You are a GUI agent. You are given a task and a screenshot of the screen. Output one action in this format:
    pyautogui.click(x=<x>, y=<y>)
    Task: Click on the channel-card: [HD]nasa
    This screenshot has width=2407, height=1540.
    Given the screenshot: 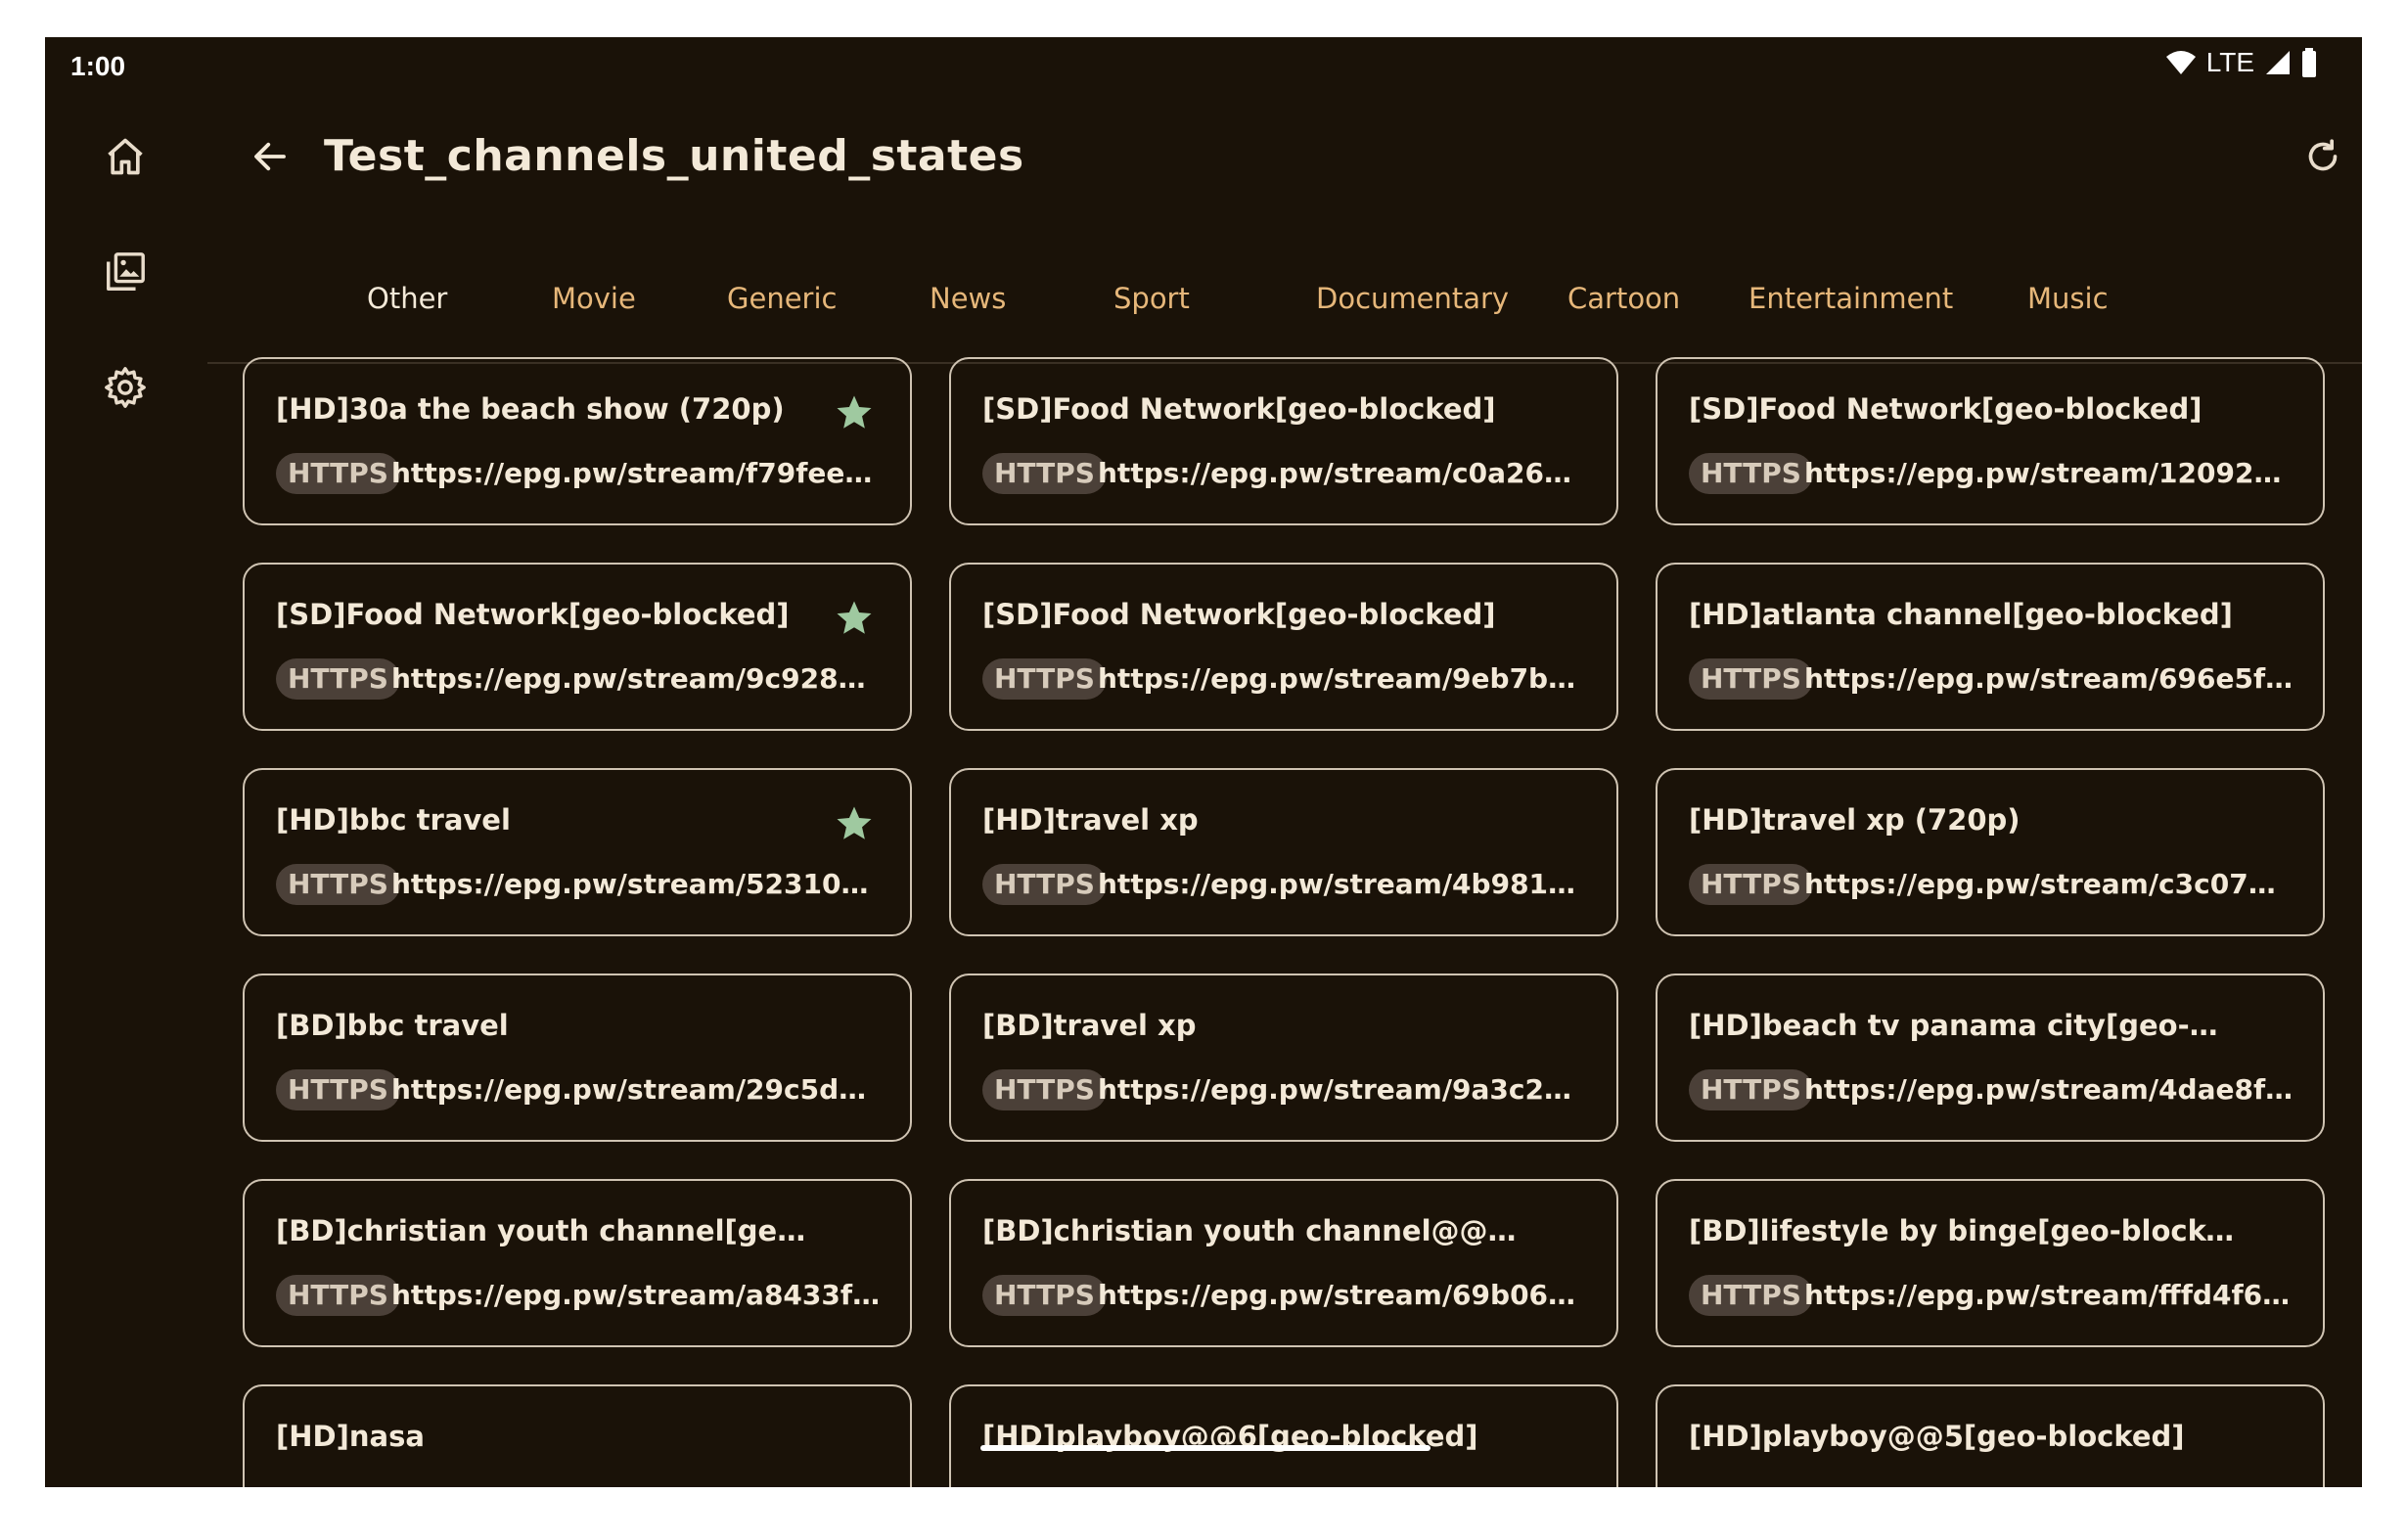 What is the action you would take?
    pyautogui.click(x=577, y=1436)
    